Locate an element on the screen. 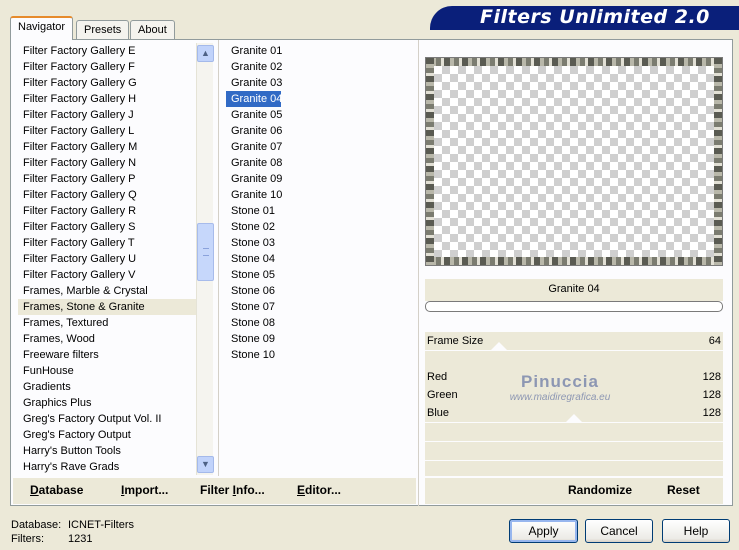 This screenshot has width=739, height=550. stone-frame-left is located at coordinates (430, 161).